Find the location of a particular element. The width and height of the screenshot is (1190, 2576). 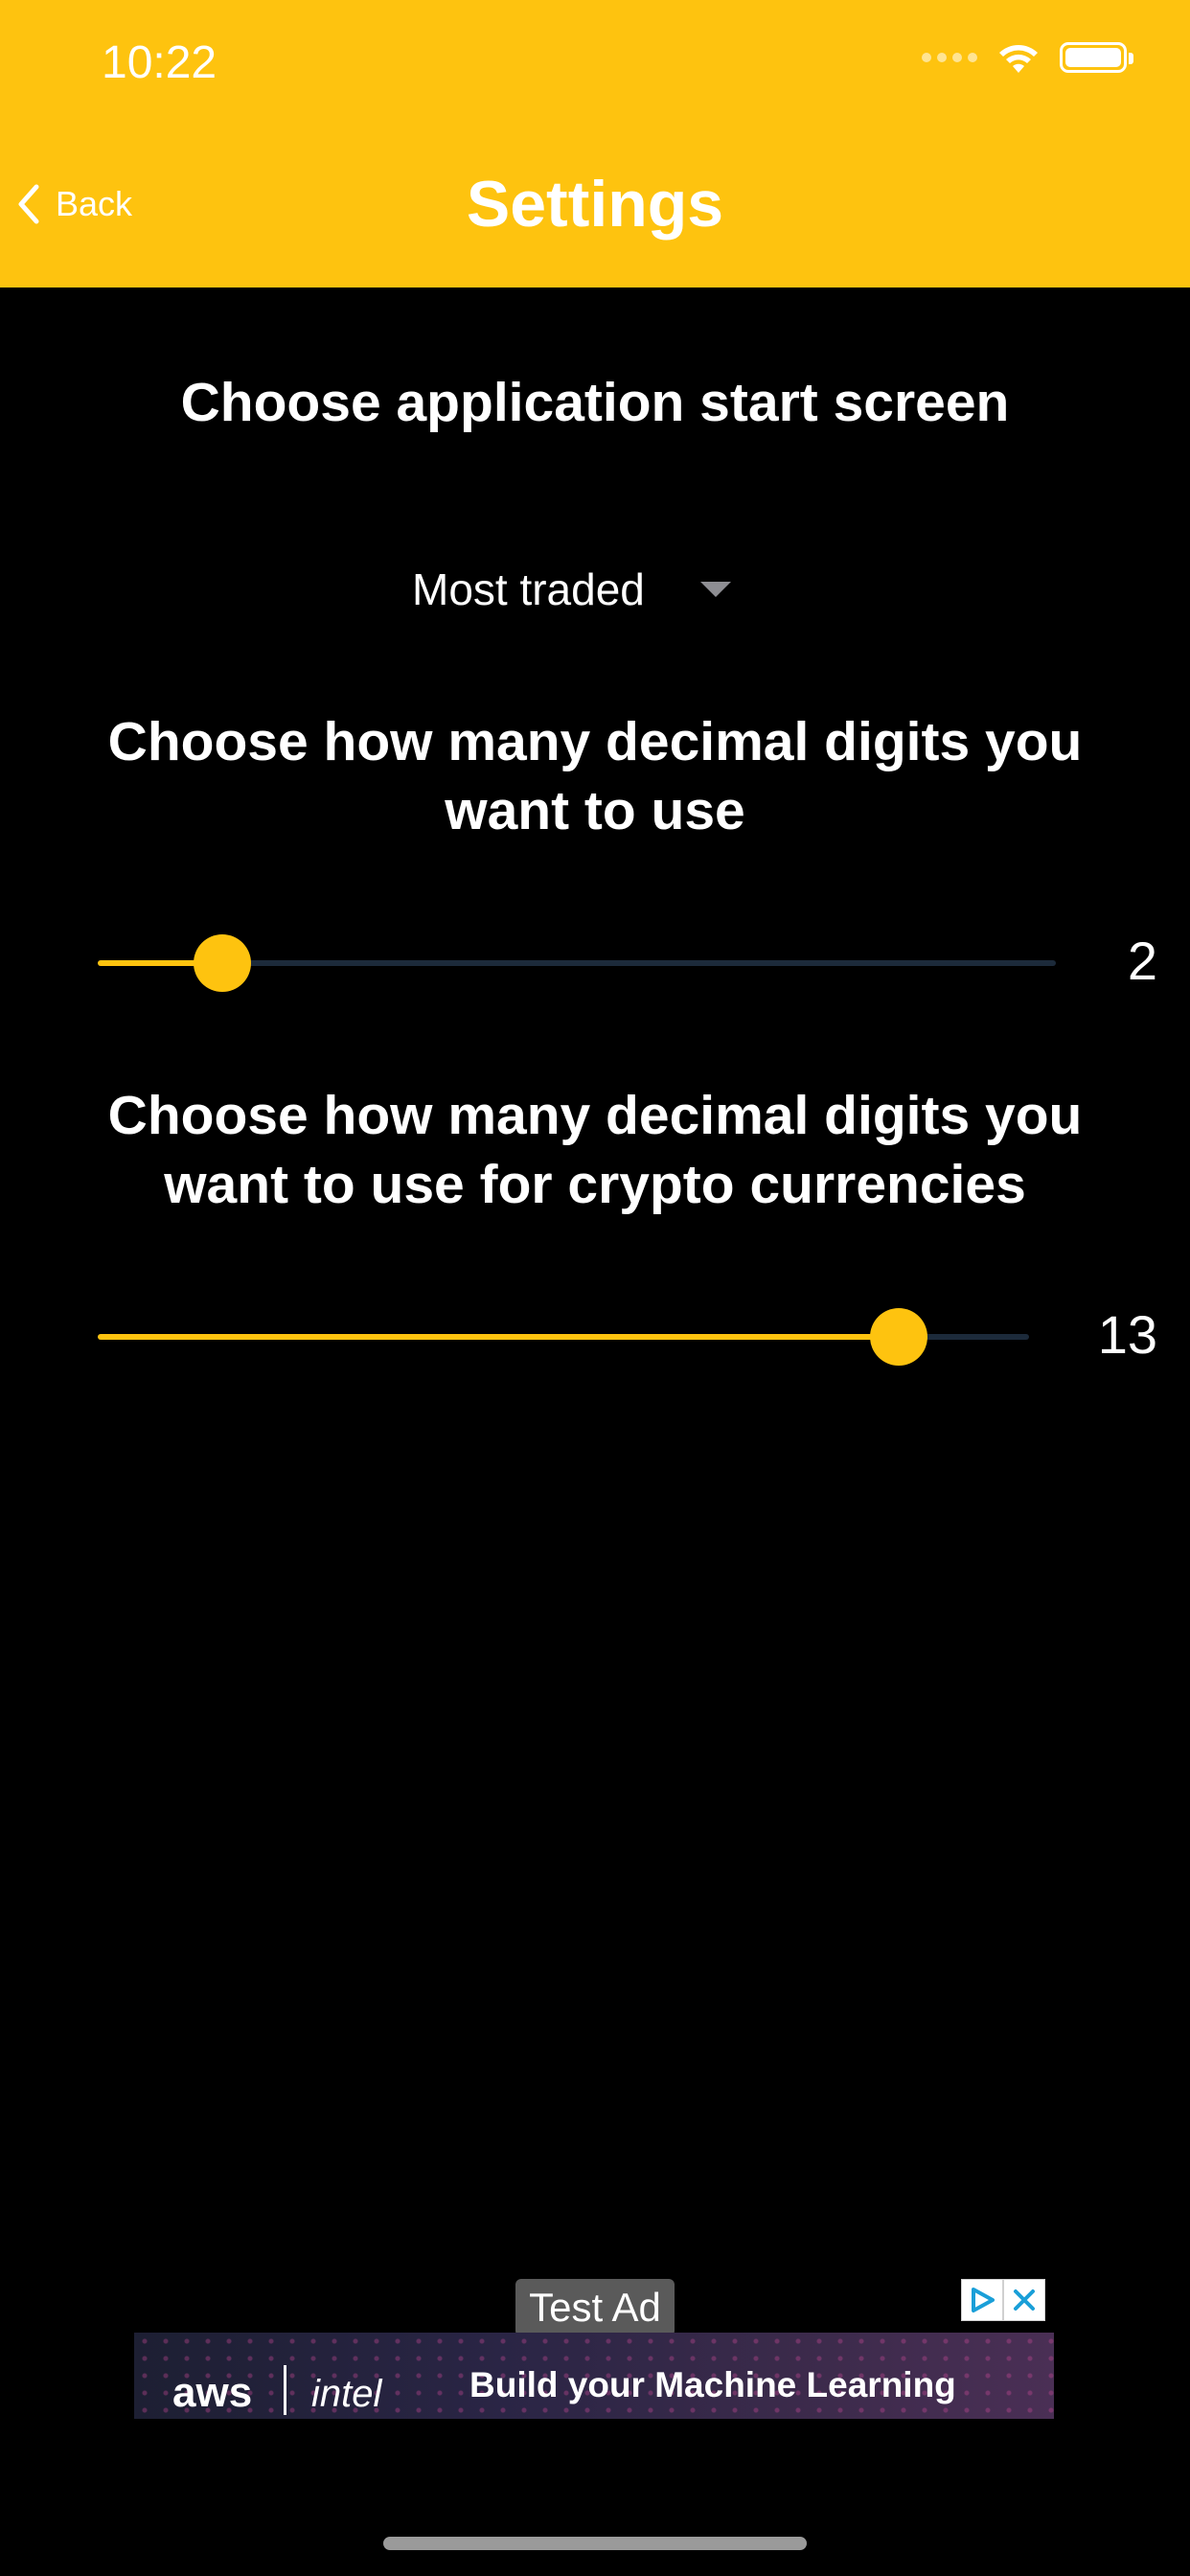

caret-down-icon is located at coordinates (715, 589).